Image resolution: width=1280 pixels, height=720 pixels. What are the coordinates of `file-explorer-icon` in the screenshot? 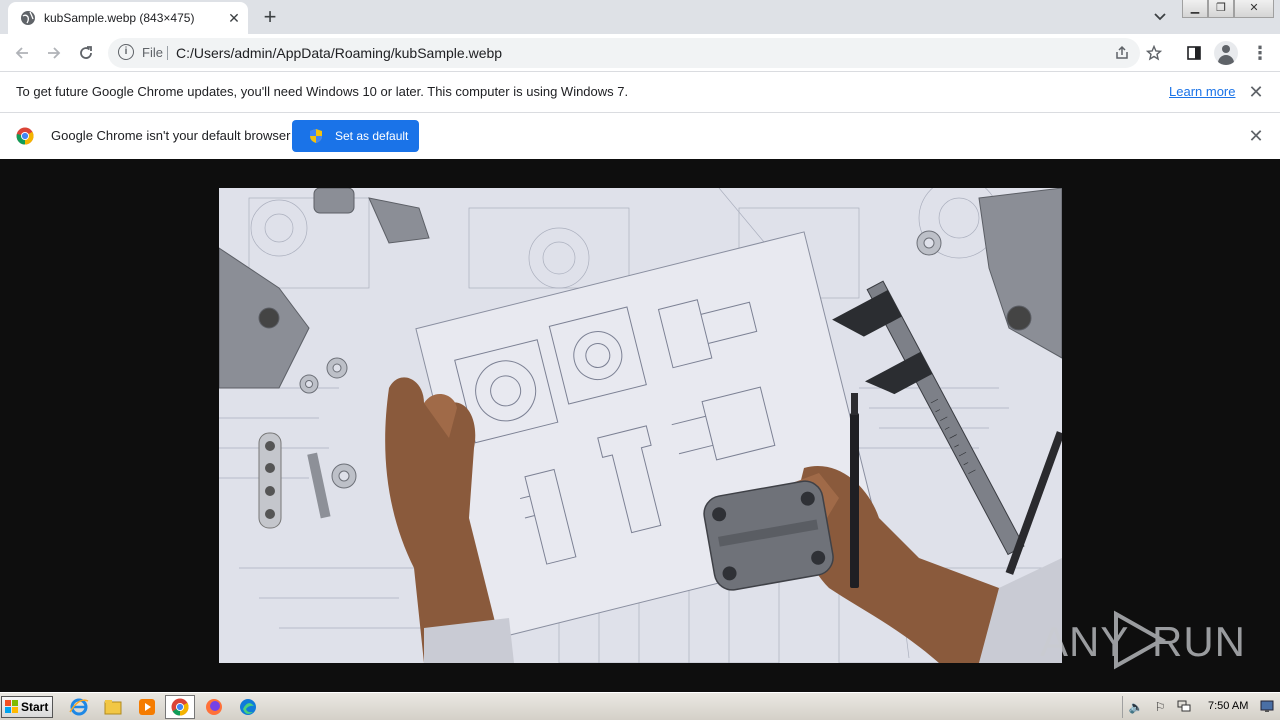 It's located at (113, 707).